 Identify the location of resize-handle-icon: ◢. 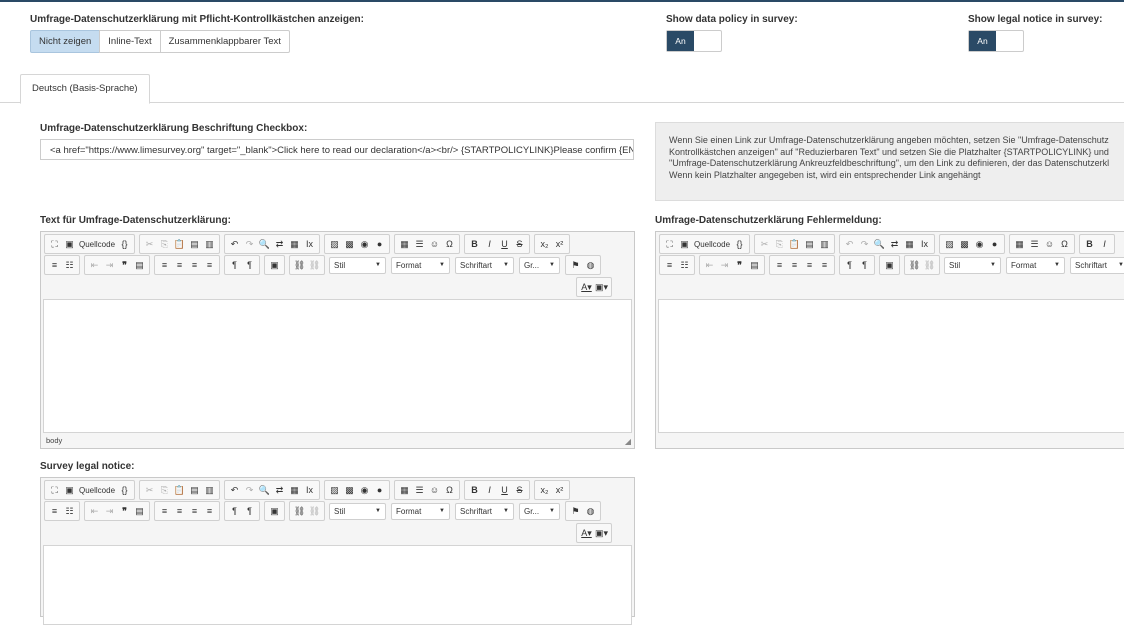
(628, 441).